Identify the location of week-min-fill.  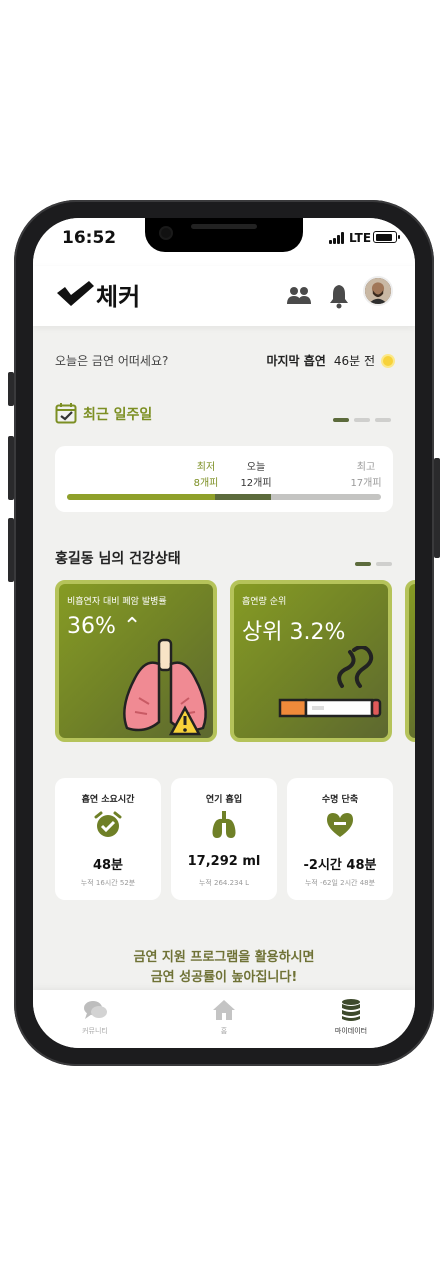
(141, 497).